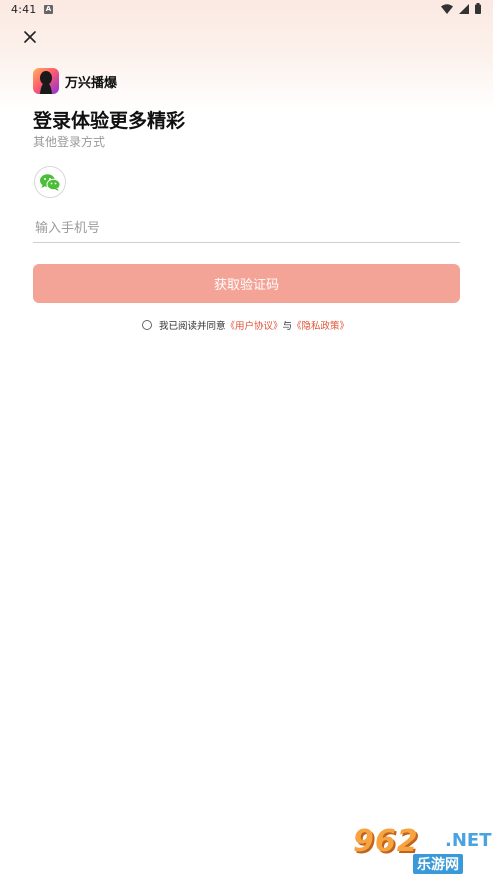 This screenshot has width=493, height=878. What do you see at coordinates (386, 841) in the screenshot?
I see `watermark-number: 962` at bounding box center [386, 841].